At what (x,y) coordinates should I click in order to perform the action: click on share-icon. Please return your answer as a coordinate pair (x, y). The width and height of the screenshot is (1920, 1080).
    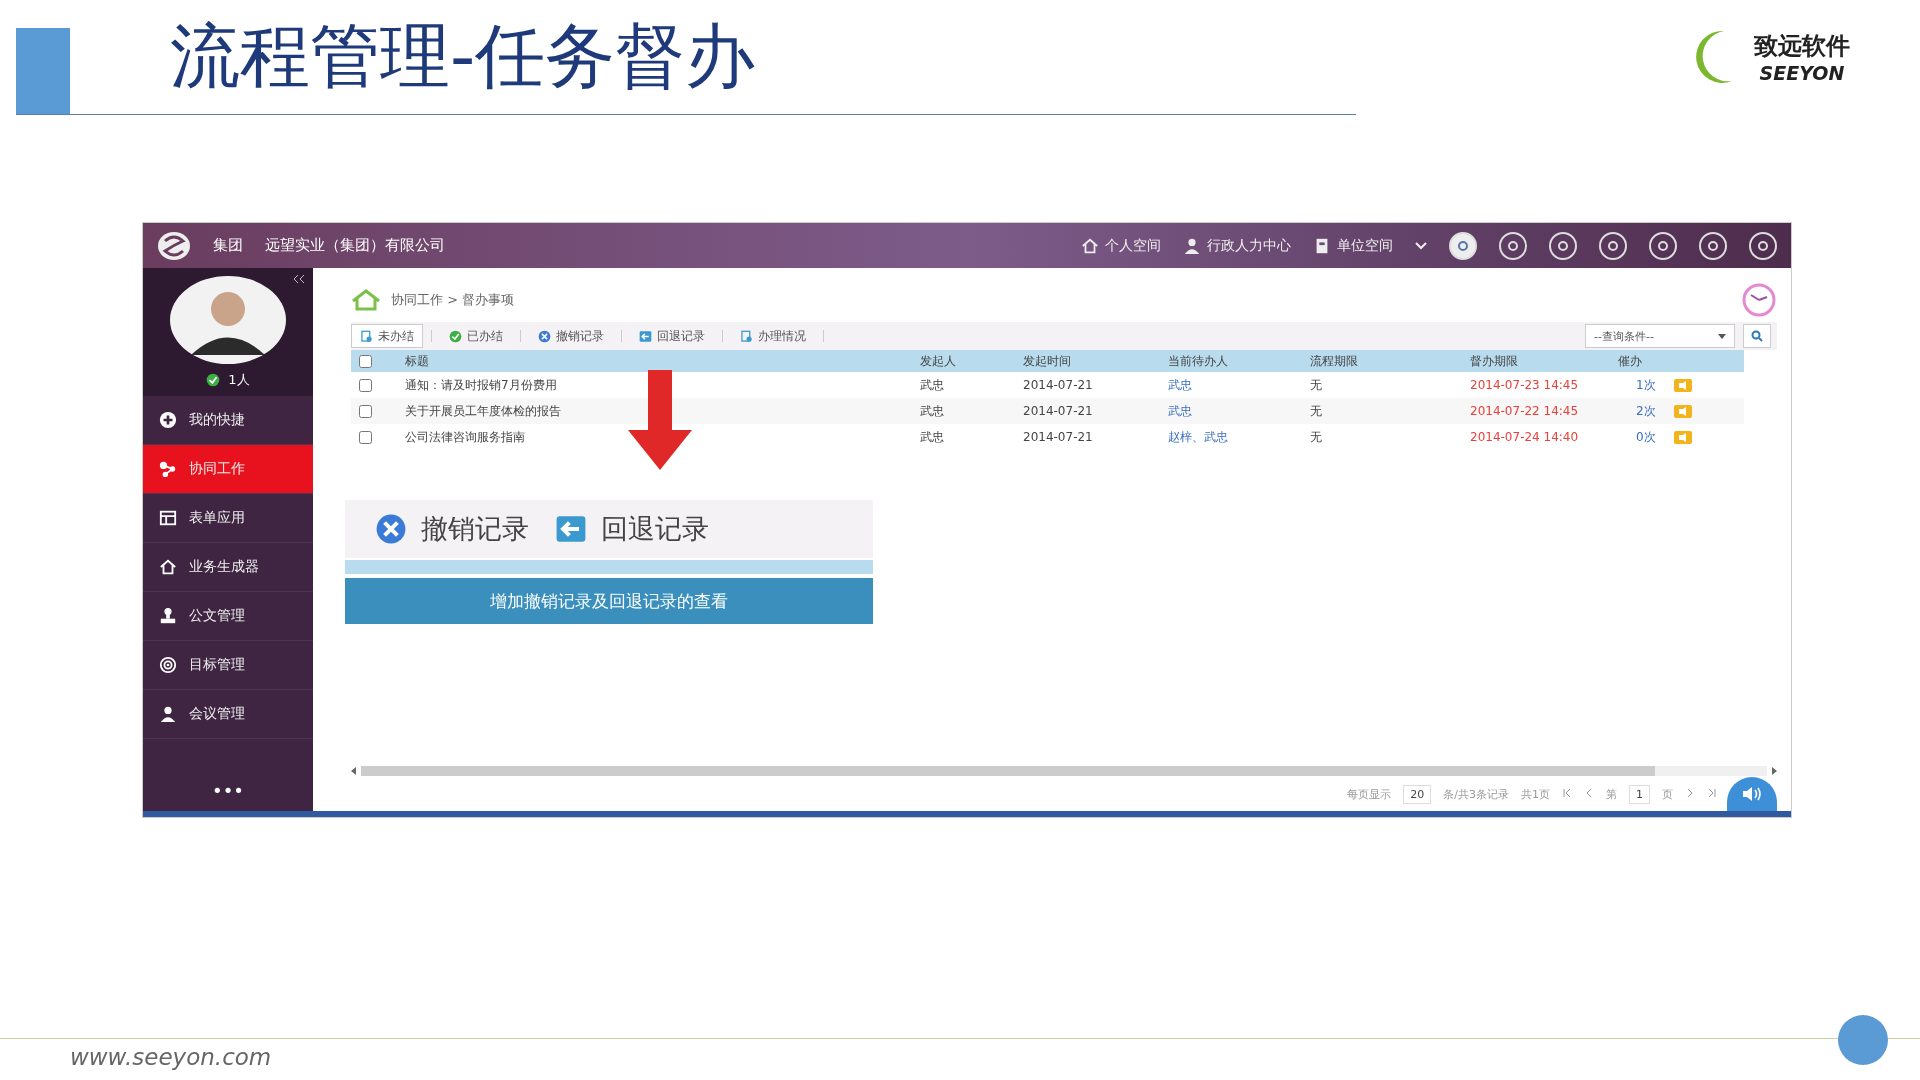
    Looking at the image, I should click on (168, 469).